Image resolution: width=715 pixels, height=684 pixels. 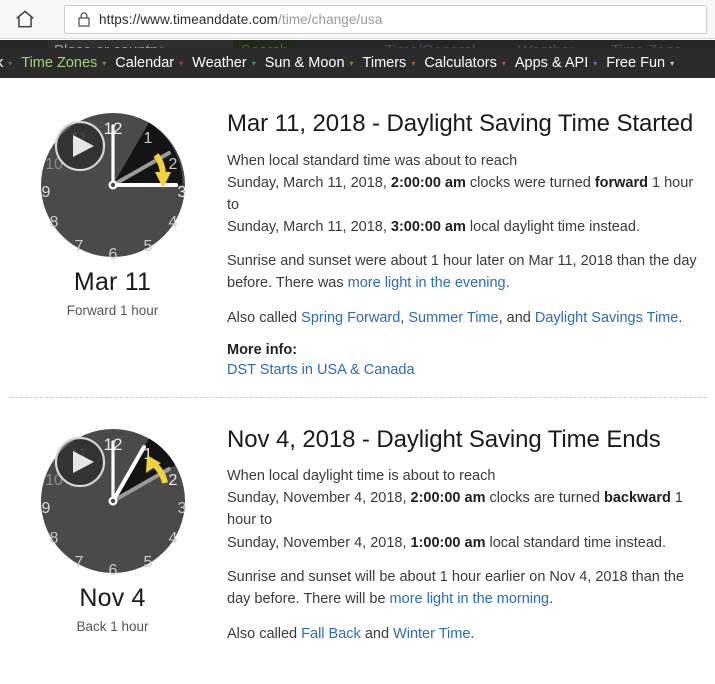 I want to click on nav-item-sun-moon: Sun & Moon ▾, so click(x=309, y=63).